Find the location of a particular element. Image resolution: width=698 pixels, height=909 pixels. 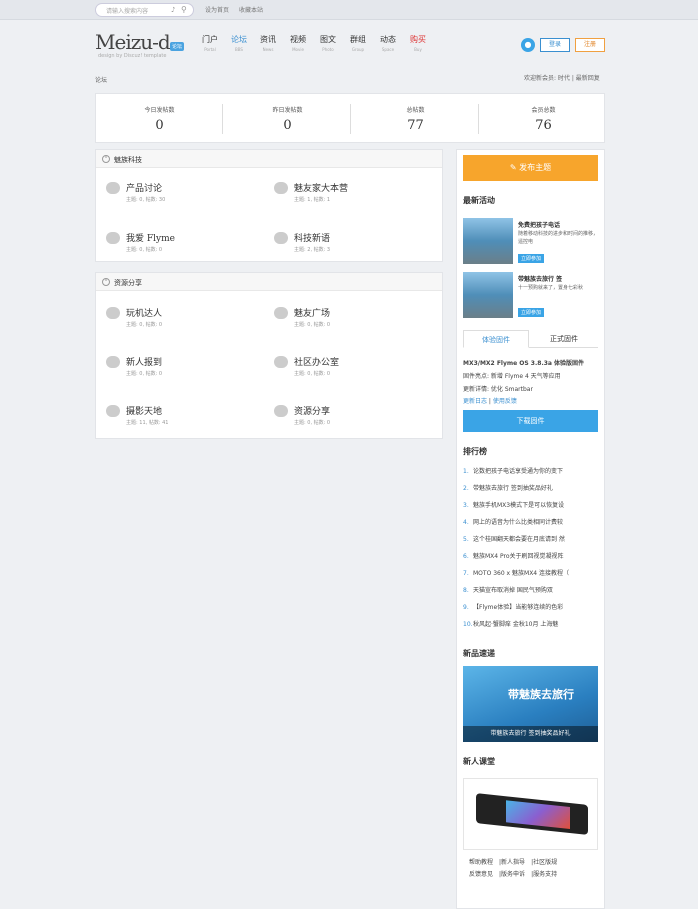

help-link: 反馈意见 is located at coordinates (481, 874).